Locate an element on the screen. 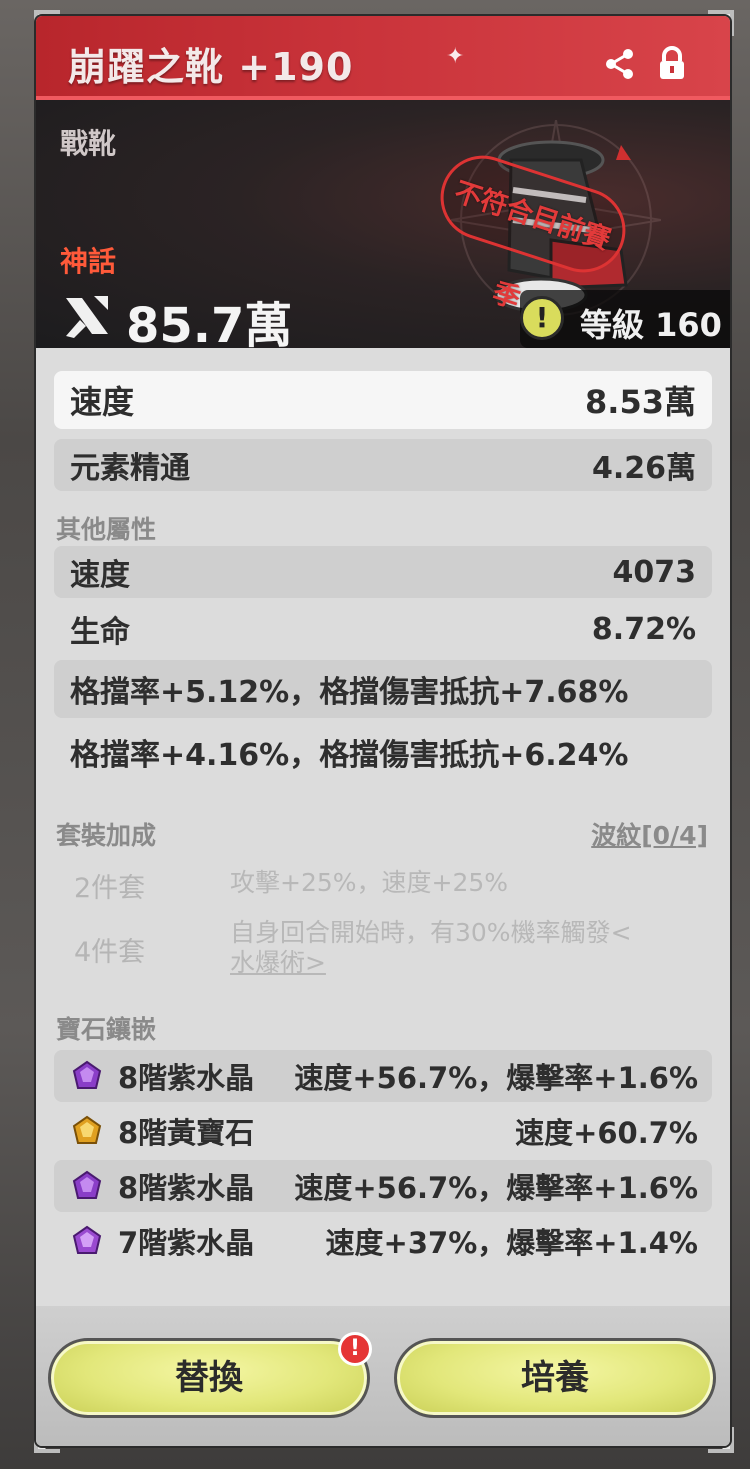  set-tier-desc: 自身回合開始時，有30%機率觸發< 水爆術> is located at coordinates (460, 948).